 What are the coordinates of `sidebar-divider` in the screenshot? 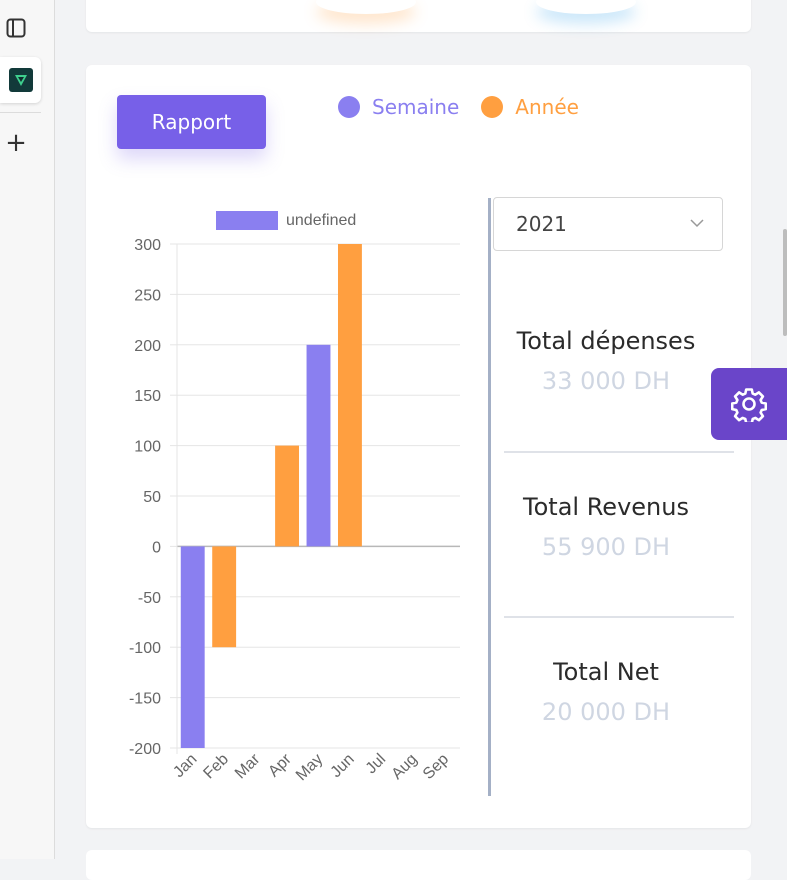 It's located at (20, 112).